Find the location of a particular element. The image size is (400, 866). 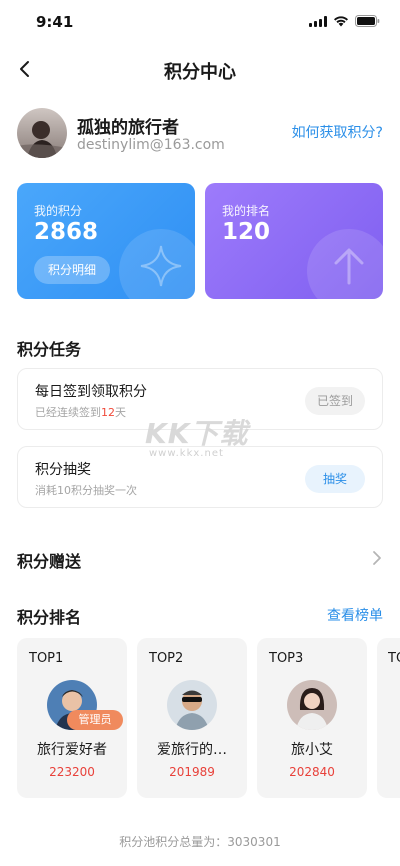

ranking-section-title: 积分排名 is located at coordinates (49, 617).